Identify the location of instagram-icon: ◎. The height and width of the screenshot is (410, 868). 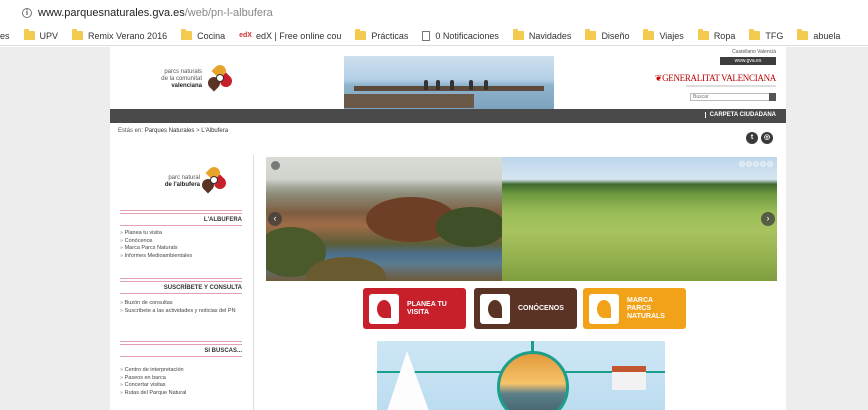
(767, 138).